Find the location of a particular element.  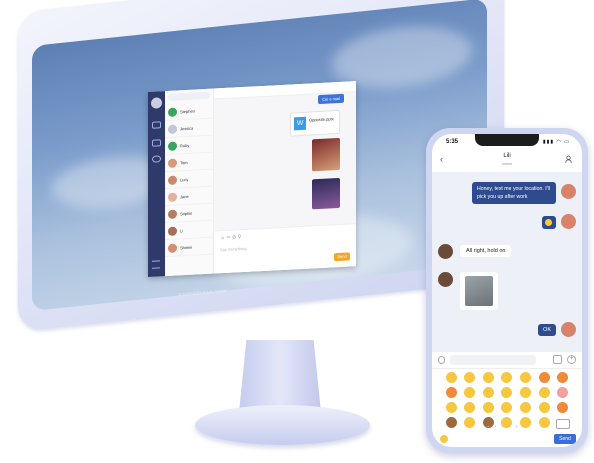

microphone-icon is located at coordinates (441, 360).